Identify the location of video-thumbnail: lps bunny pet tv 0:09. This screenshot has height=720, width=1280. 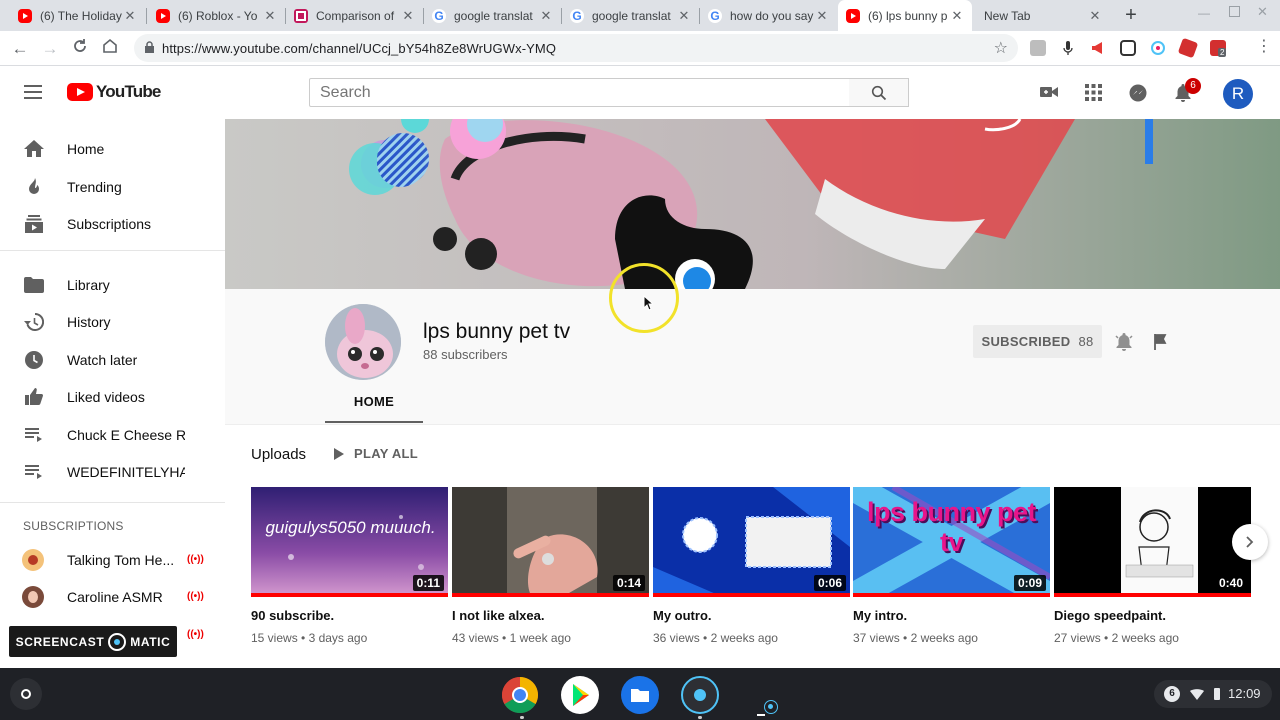
(951, 542).